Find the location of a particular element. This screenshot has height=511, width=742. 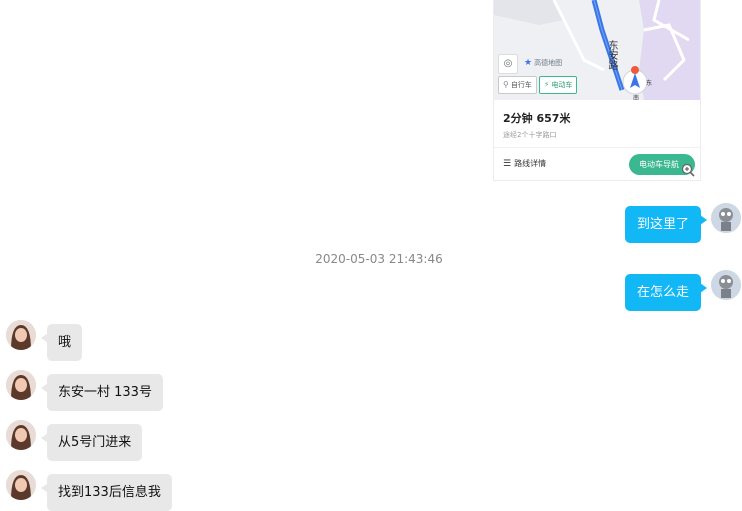

route-info: 2分钟 657米 途经2个十字路口 is located at coordinates (536, 125).